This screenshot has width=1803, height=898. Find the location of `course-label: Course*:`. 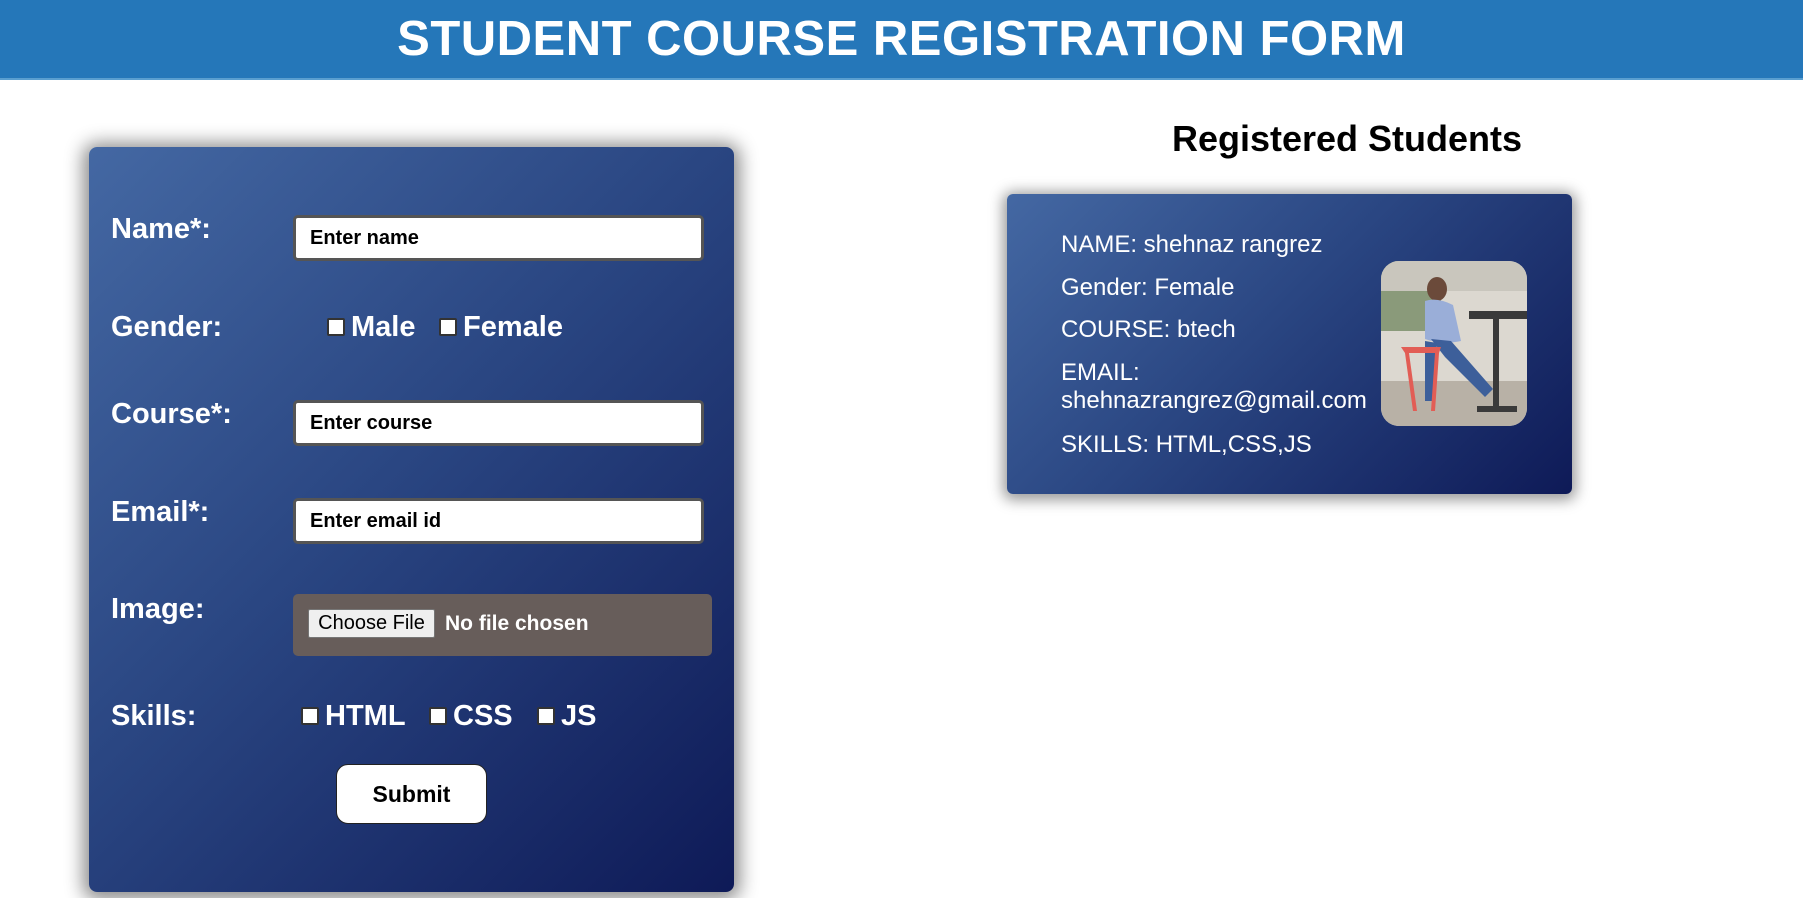

course-label: Course*: is located at coordinates (171, 414).